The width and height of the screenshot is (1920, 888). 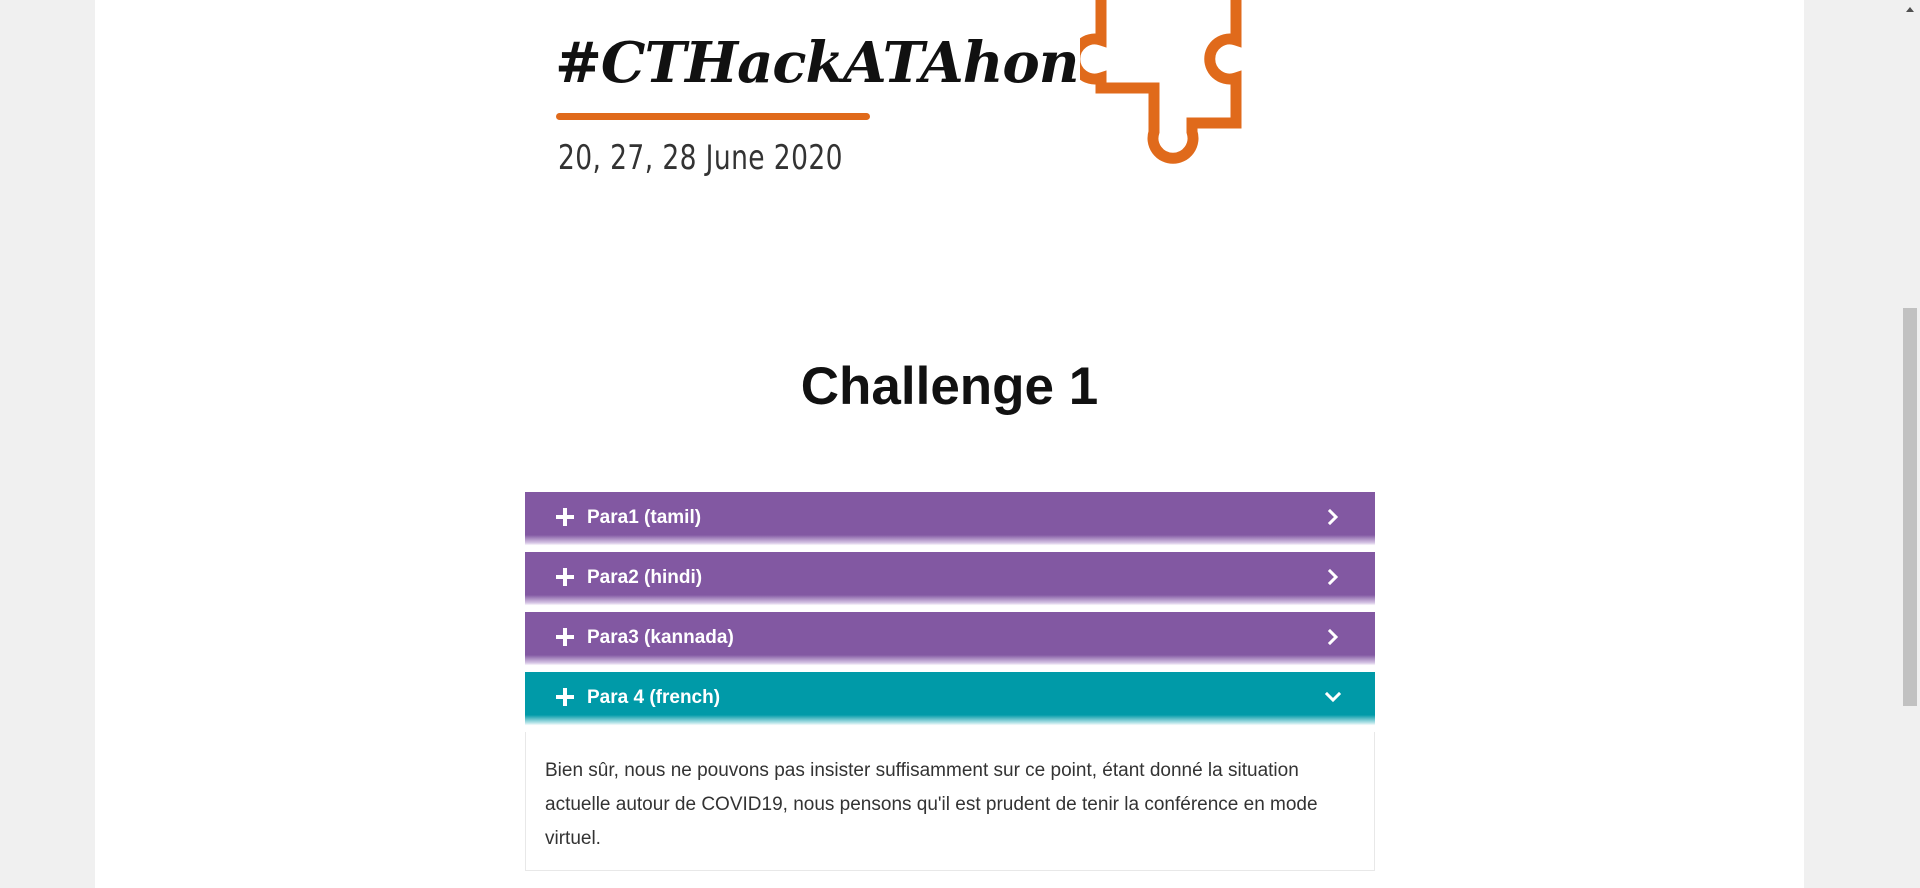 I want to click on accordion-header-para2: Para2 (hindi), so click(x=950, y=581).